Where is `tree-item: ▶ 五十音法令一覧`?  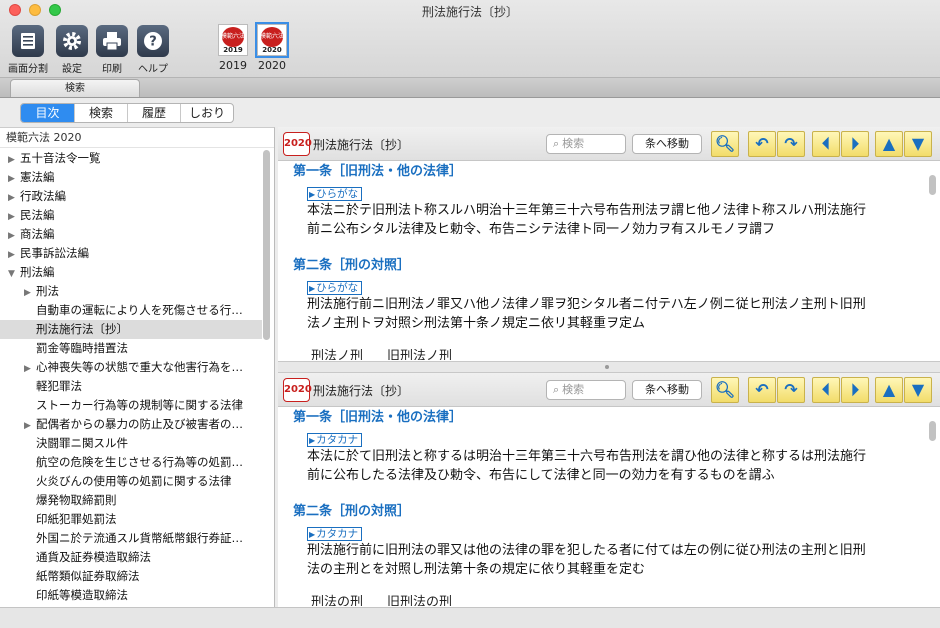 tree-item: ▶ 五十音法令一覧 is located at coordinates (131, 158).